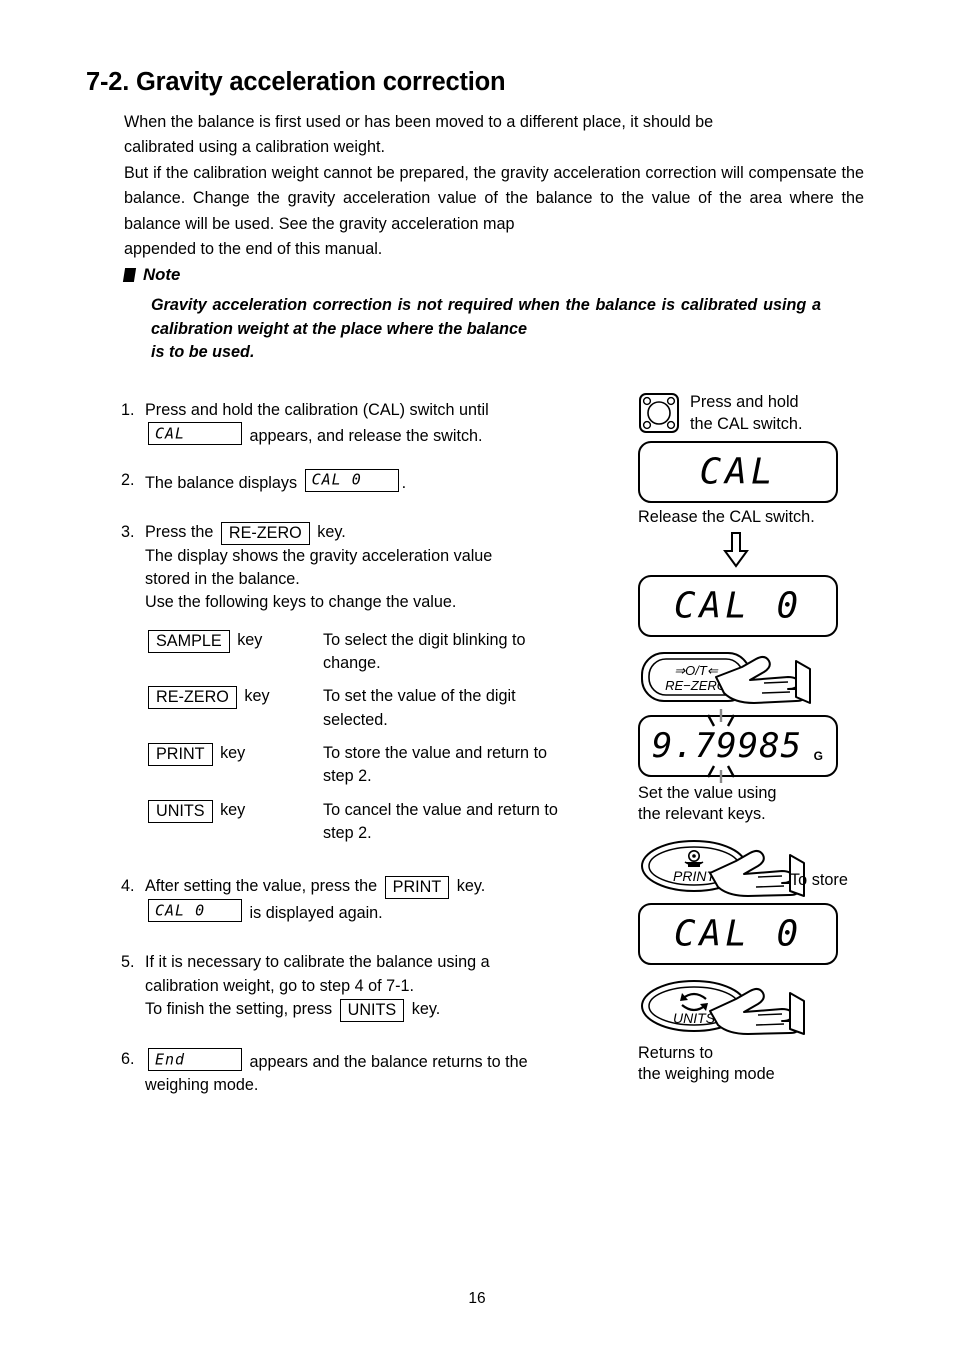 The width and height of the screenshot is (954, 1350). What do you see at coordinates (393, 533) in the screenshot?
I see `step-3-line-1: Press the RE-ZERO key.` at bounding box center [393, 533].